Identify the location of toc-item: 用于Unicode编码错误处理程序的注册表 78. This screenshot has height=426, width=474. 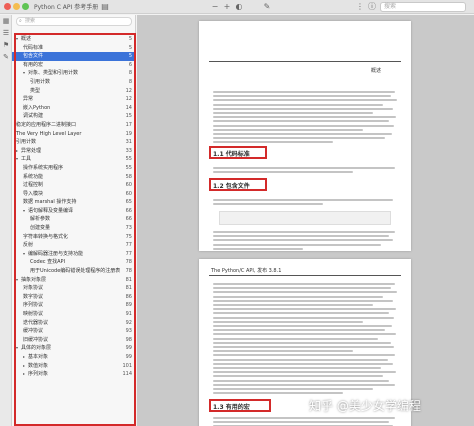
(74, 271).